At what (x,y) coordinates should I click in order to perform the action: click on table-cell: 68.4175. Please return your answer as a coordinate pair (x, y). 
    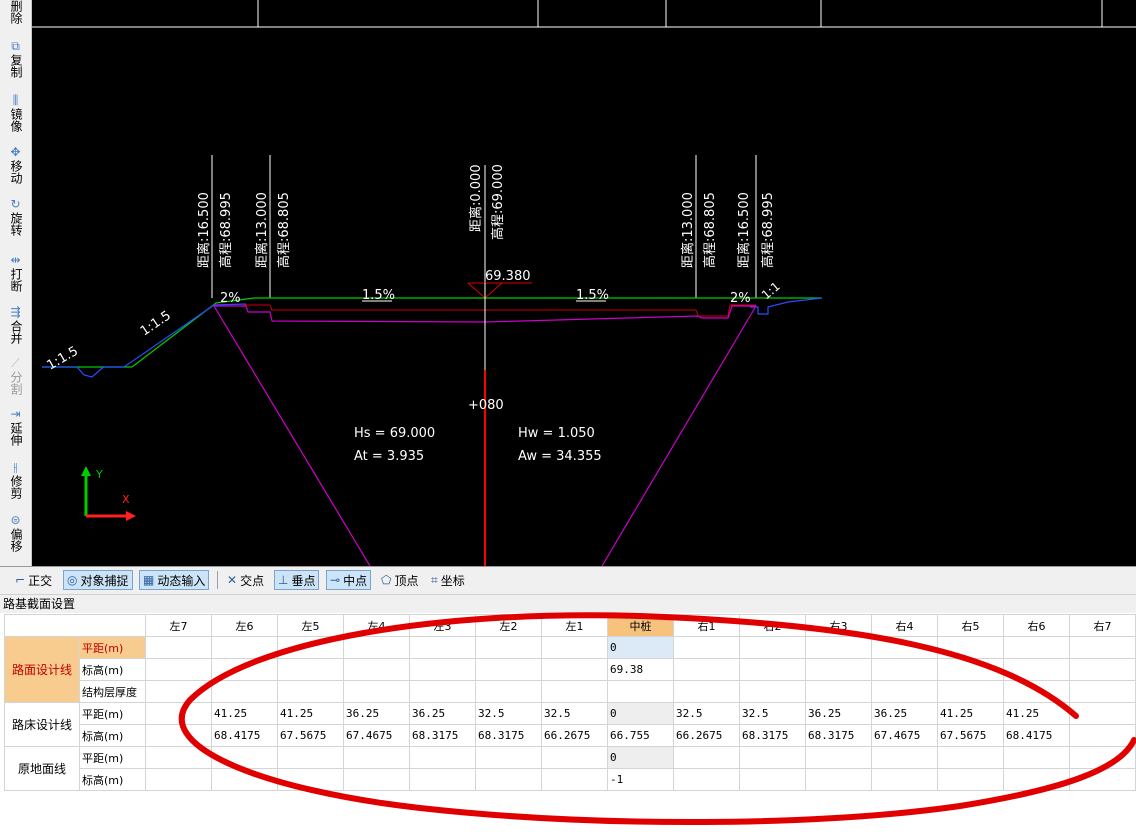
    Looking at the image, I should click on (244, 735).